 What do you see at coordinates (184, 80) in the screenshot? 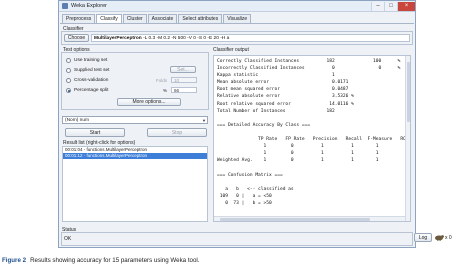
I see `folds-field: 10` at bounding box center [184, 80].